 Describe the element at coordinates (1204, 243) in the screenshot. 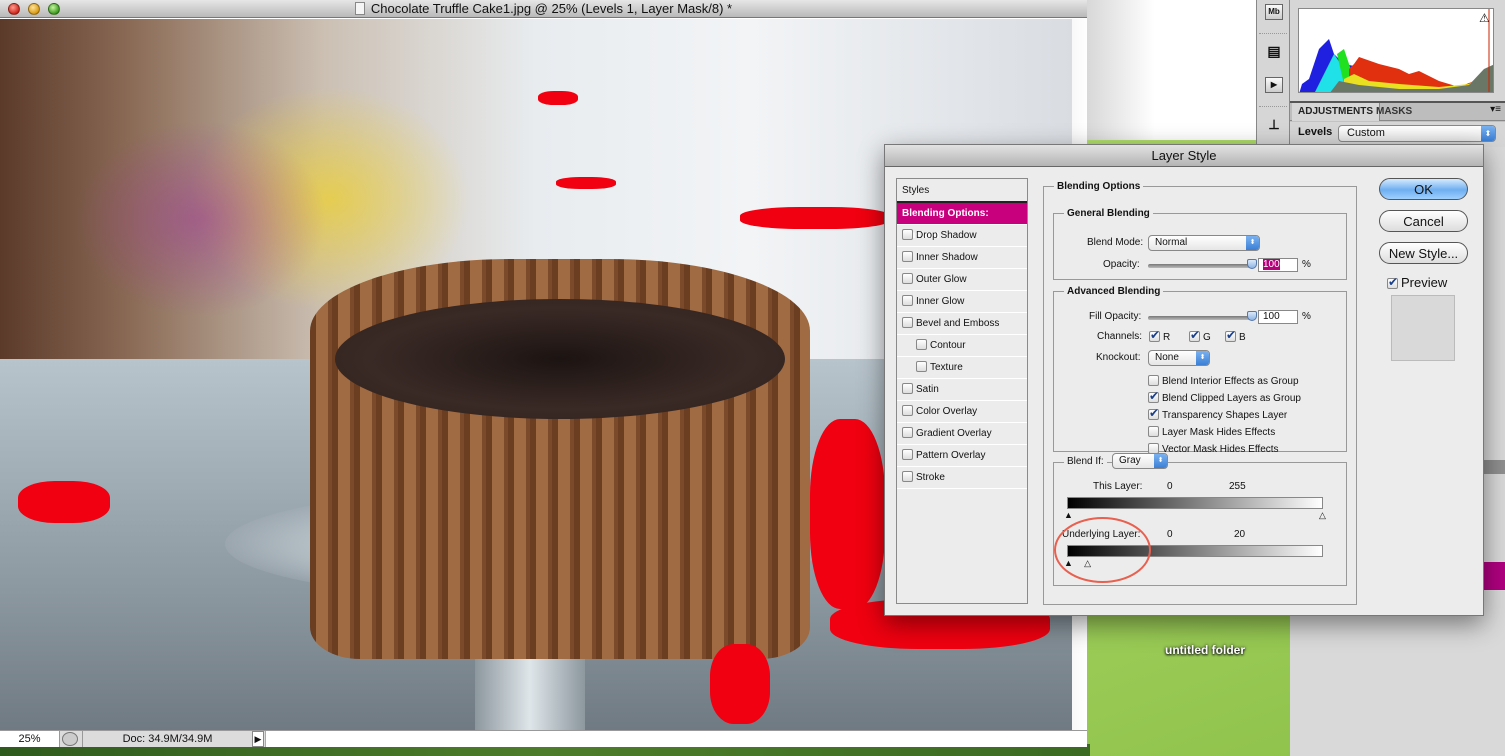

I see `blend-mode-select: Normal ⬍` at that location.